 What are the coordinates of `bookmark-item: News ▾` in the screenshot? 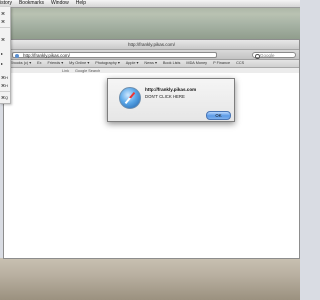 It's located at (150, 63).